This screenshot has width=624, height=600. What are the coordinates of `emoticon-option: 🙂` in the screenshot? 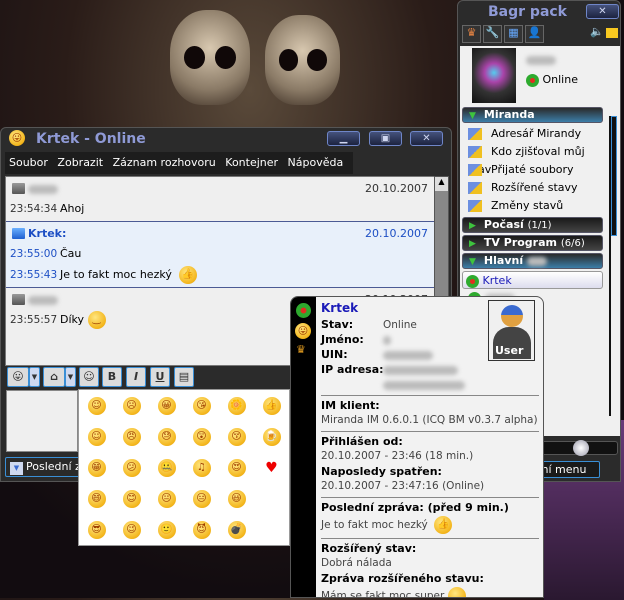 It's located at (166, 529).